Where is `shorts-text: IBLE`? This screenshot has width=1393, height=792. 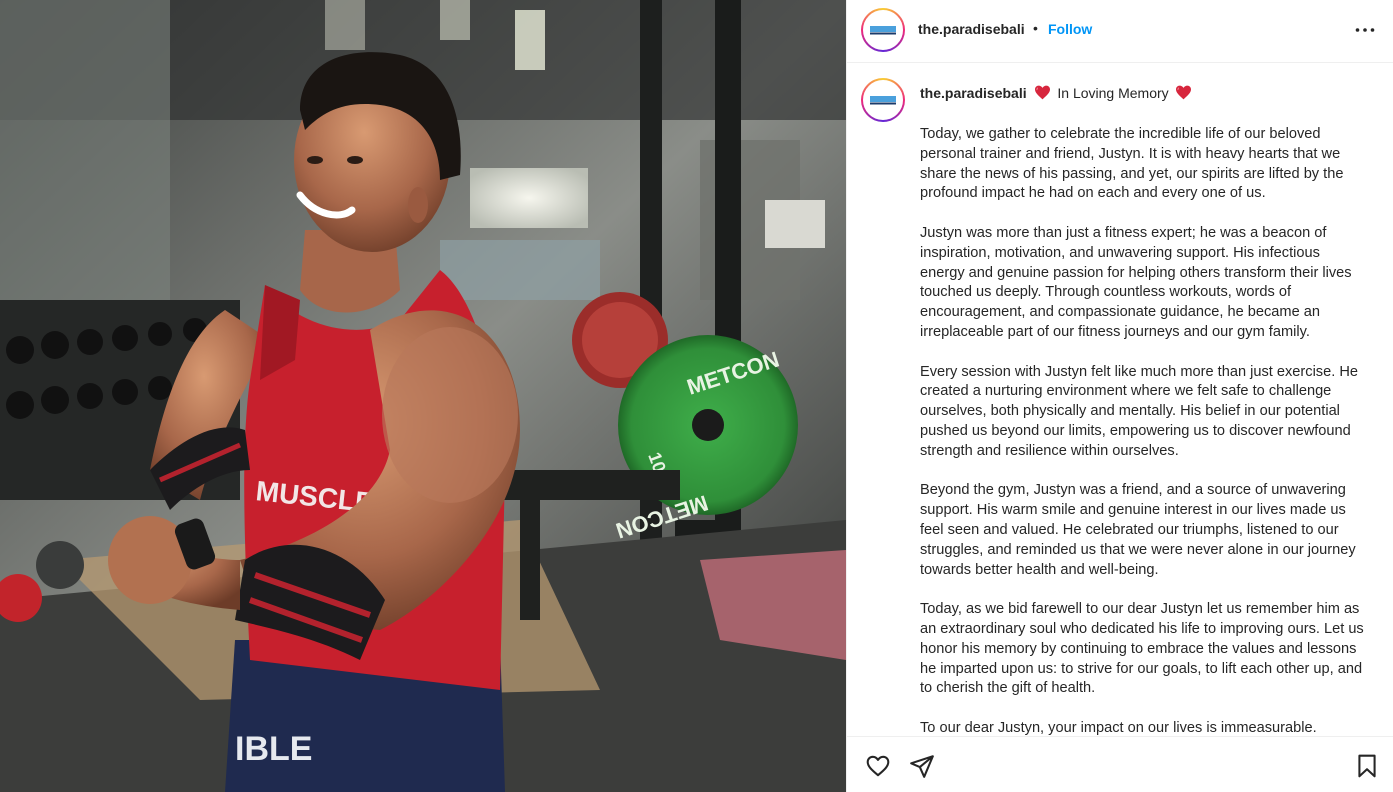 shorts-text: IBLE is located at coordinates (273, 749).